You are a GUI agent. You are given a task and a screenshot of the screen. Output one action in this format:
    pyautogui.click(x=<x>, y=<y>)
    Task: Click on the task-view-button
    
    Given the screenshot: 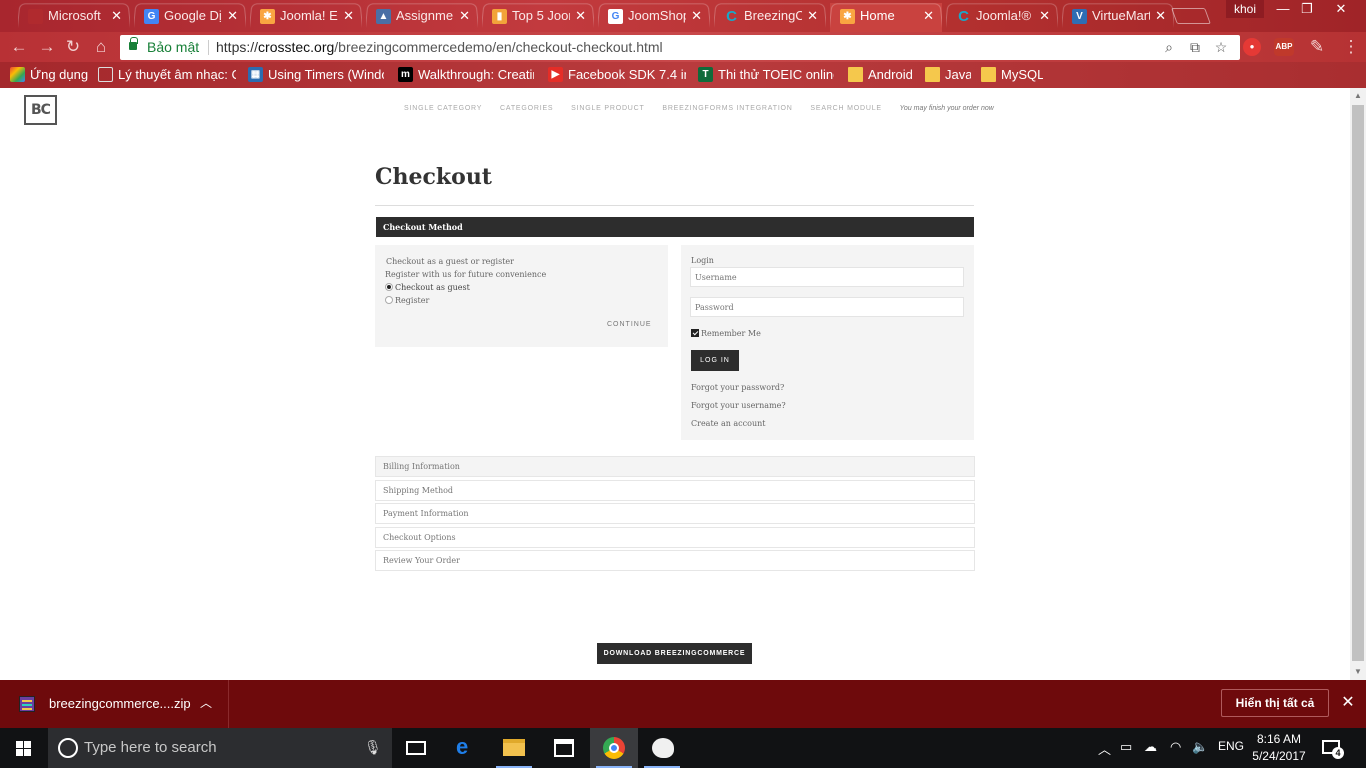 What is the action you would take?
    pyautogui.click(x=416, y=748)
    